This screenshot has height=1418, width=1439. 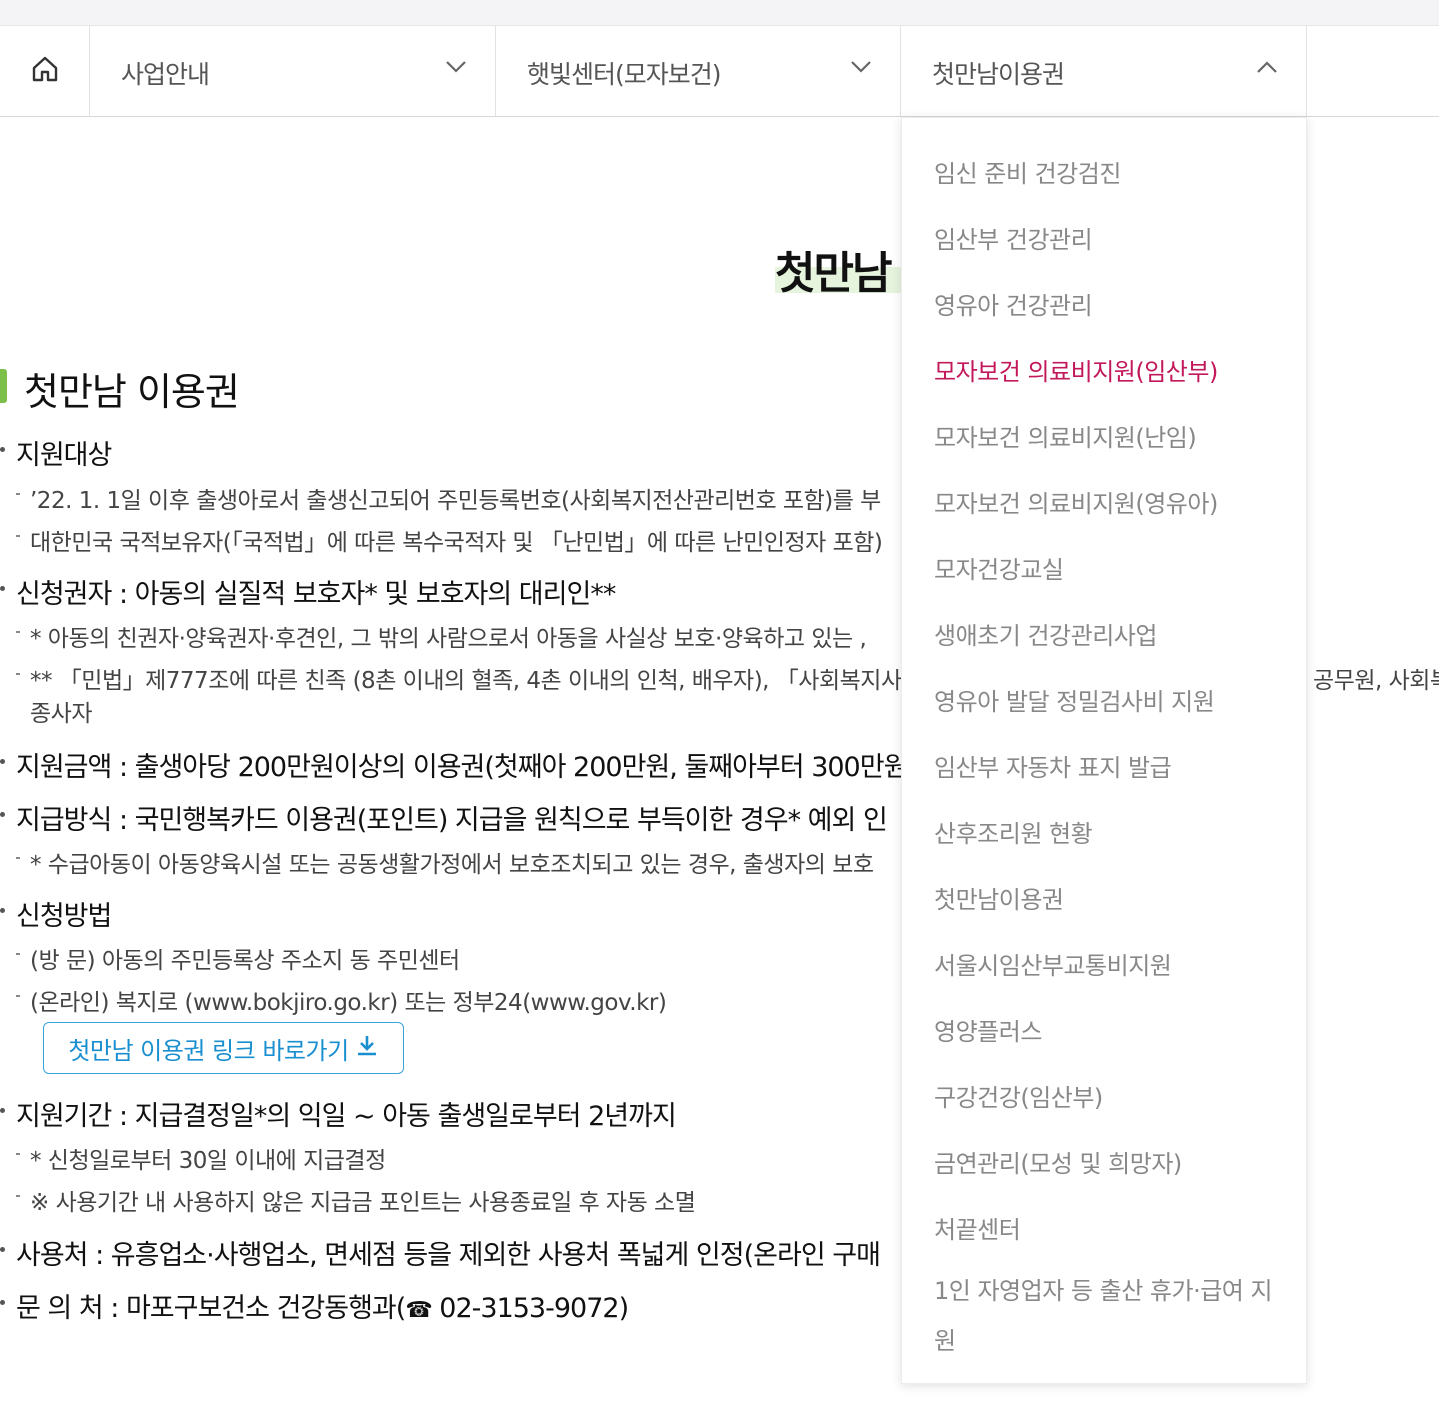 What do you see at coordinates (338, 1113) in the screenshot?
I see `period-heading: 지원기간 : 지급결정일*의 익일 ~ 아동 출생일로부터 2년까지` at bounding box center [338, 1113].